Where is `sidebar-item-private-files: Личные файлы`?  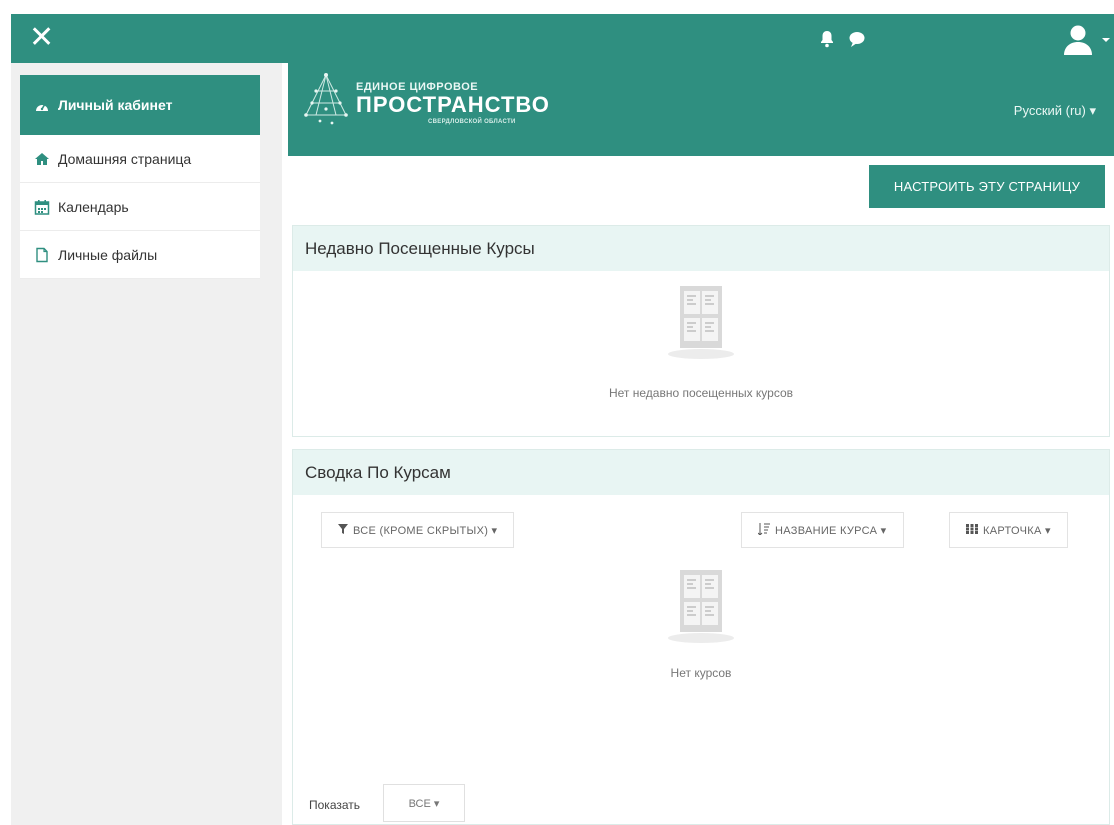 sidebar-item-private-files: Личные файлы is located at coordinates (140, 255).